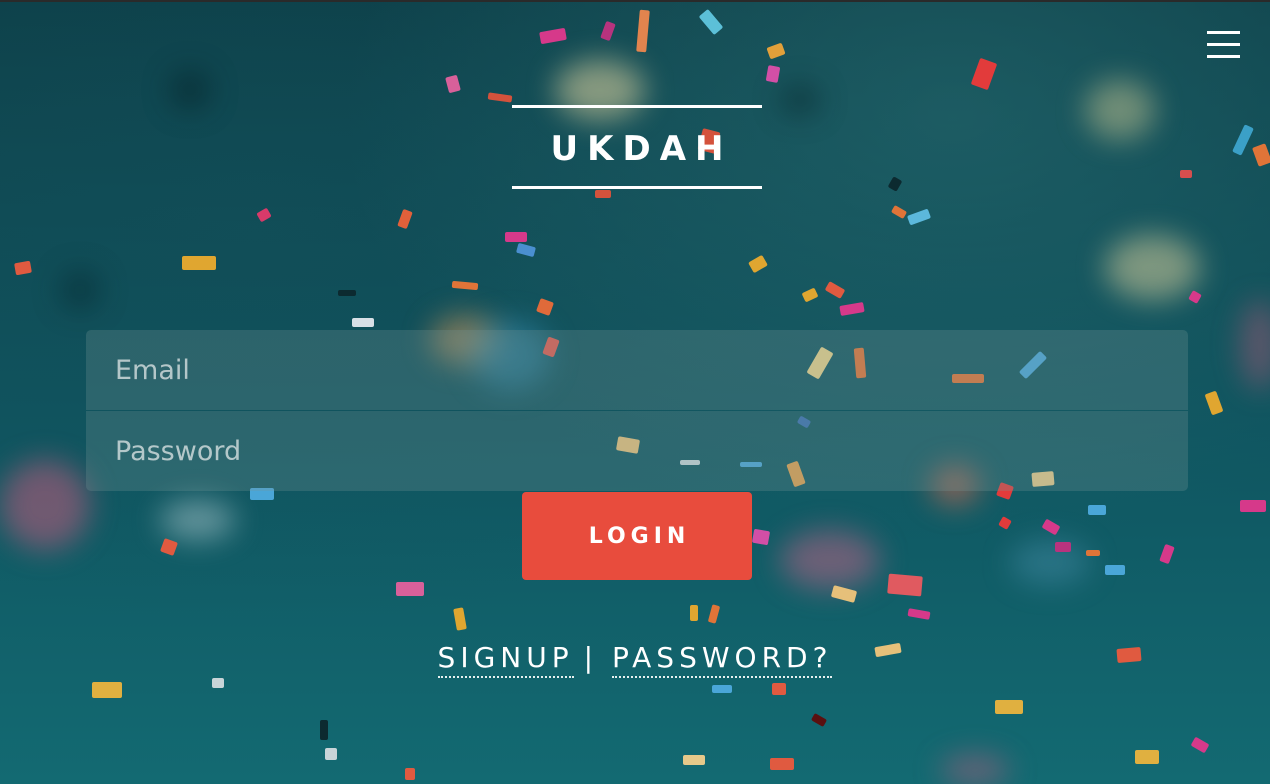 This screenshot has width=1270, height=784. I want to click on brand-logo: UKDAH, so click(637, 147).